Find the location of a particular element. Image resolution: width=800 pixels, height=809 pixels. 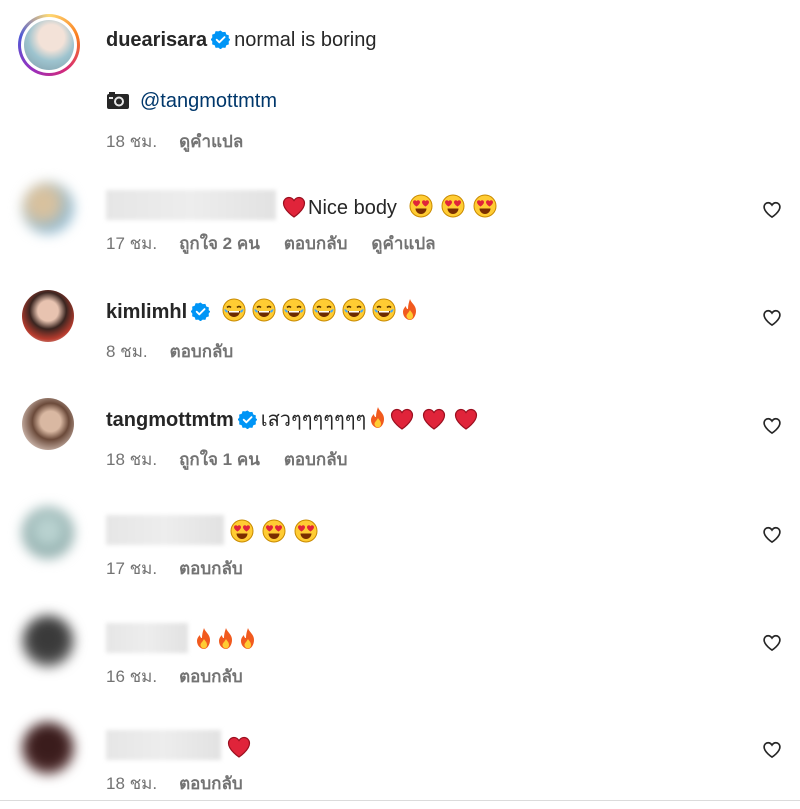

comment-item: 17 ชม. ตอบกลับ is located at coordinates (408, 550).